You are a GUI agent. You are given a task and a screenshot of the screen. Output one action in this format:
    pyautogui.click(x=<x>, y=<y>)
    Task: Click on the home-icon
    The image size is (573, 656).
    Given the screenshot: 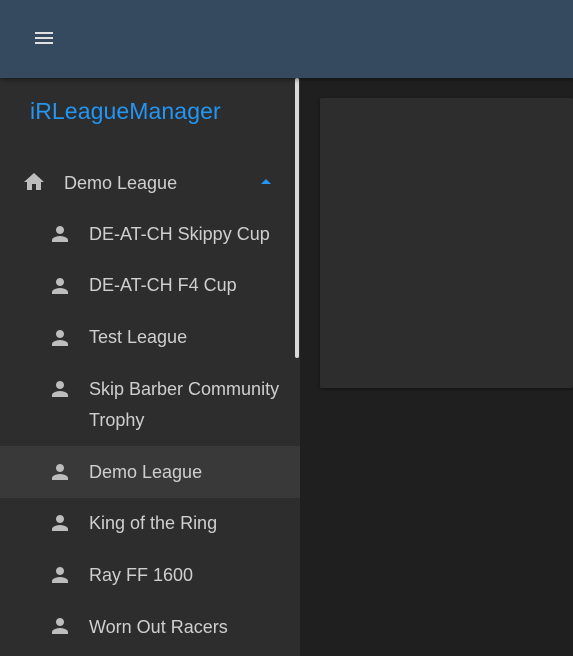 What is the action you would take?
    pyautogui.click(x=34, y=181)
    